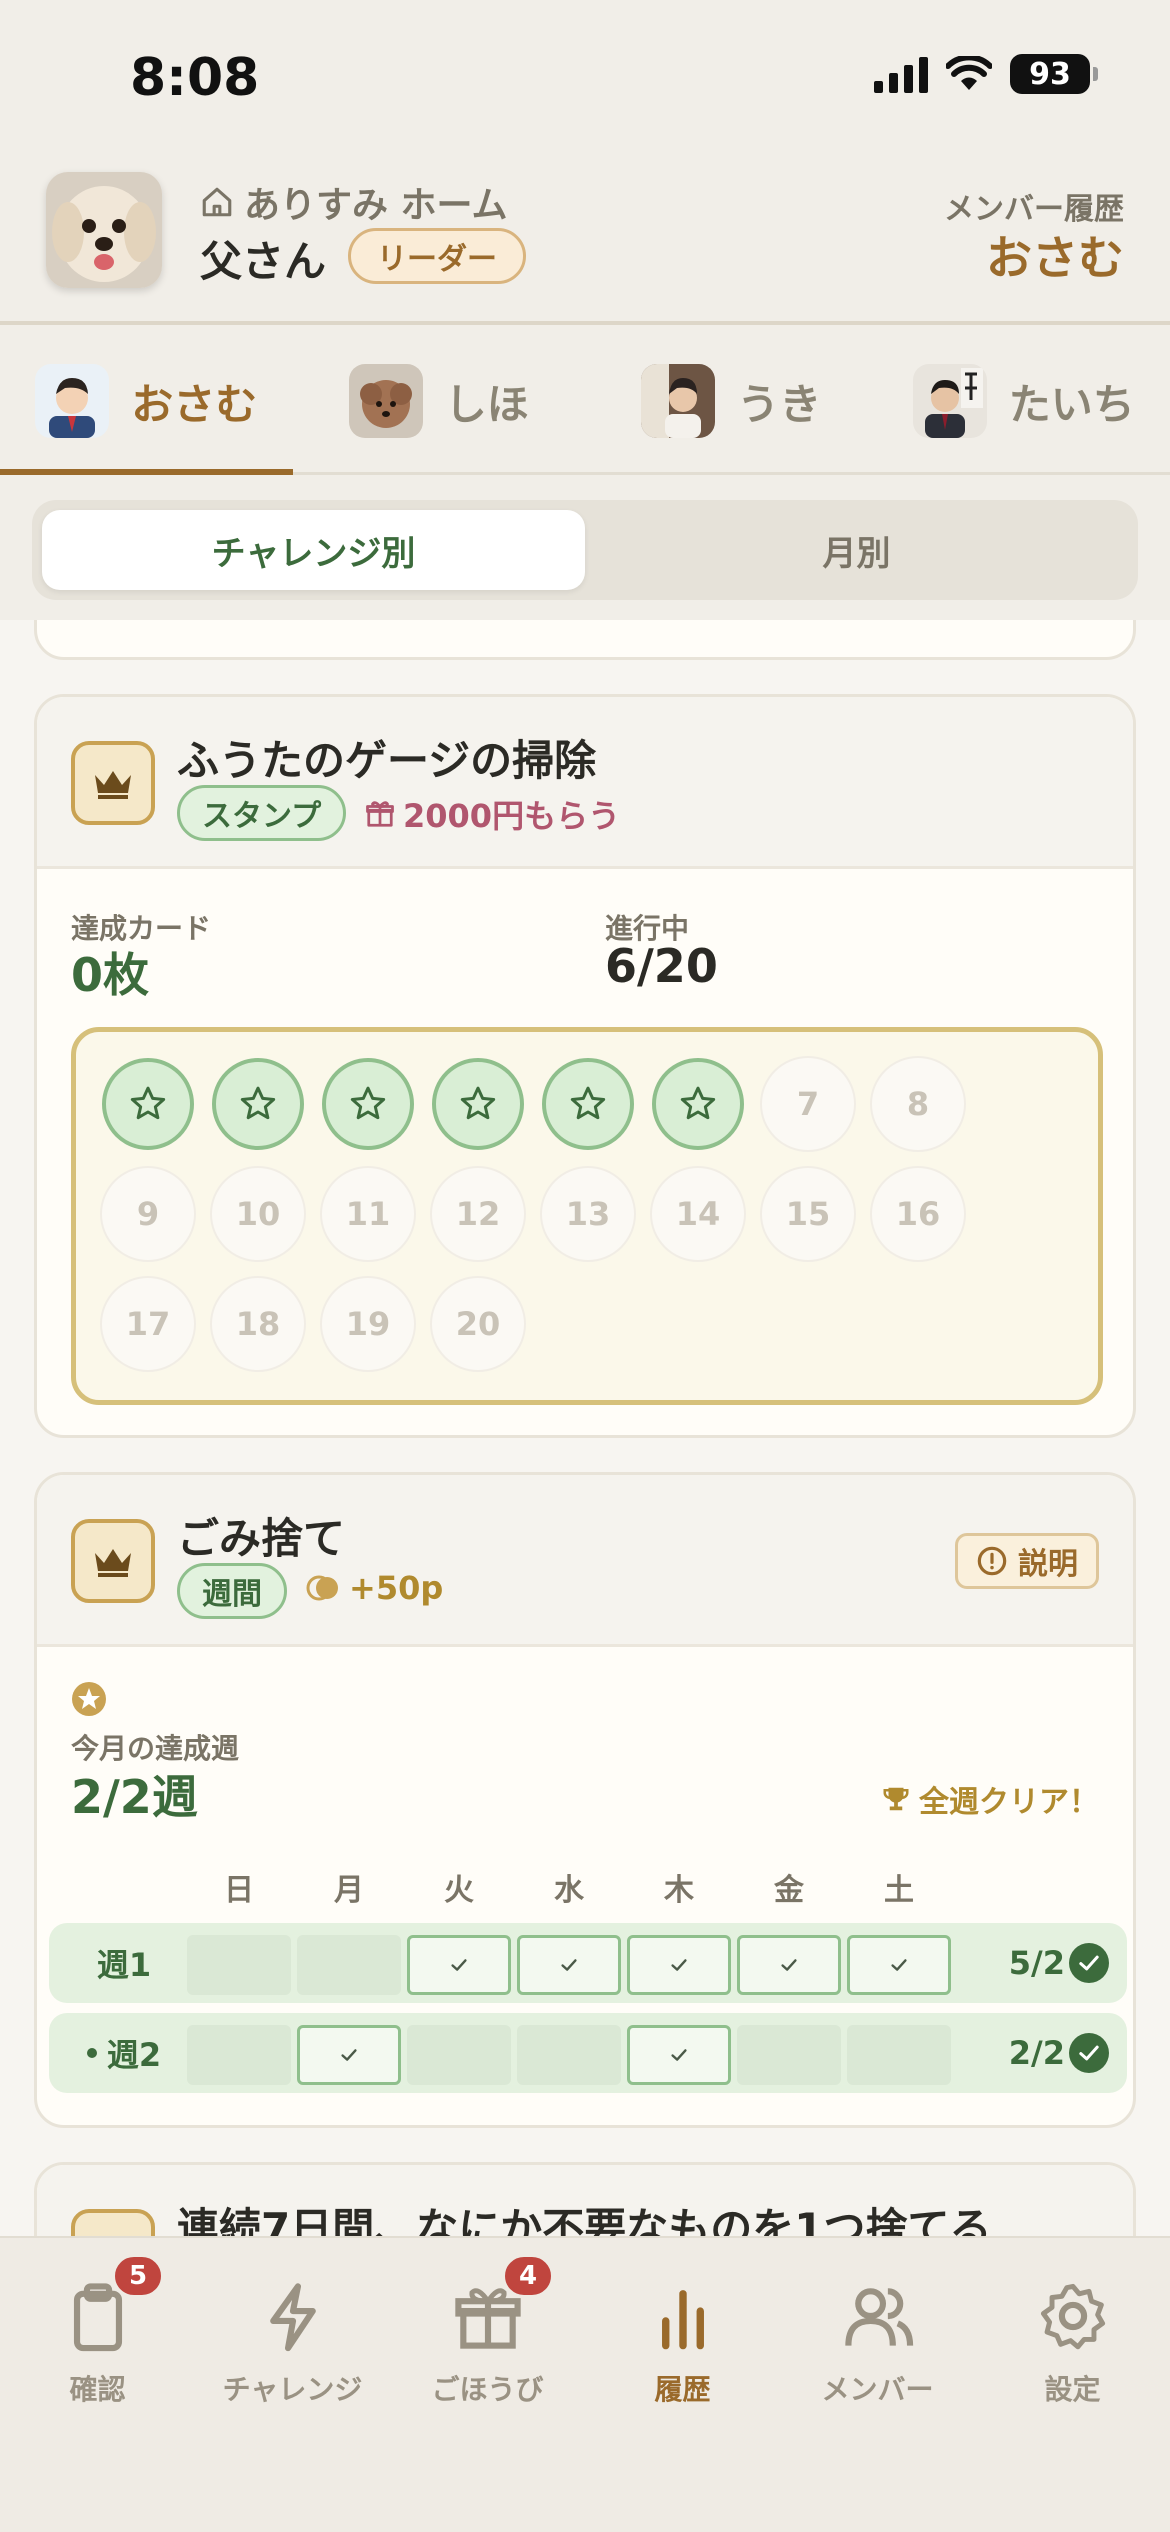  I want to click on member-tab-label: たいち, so click(1071, 404).